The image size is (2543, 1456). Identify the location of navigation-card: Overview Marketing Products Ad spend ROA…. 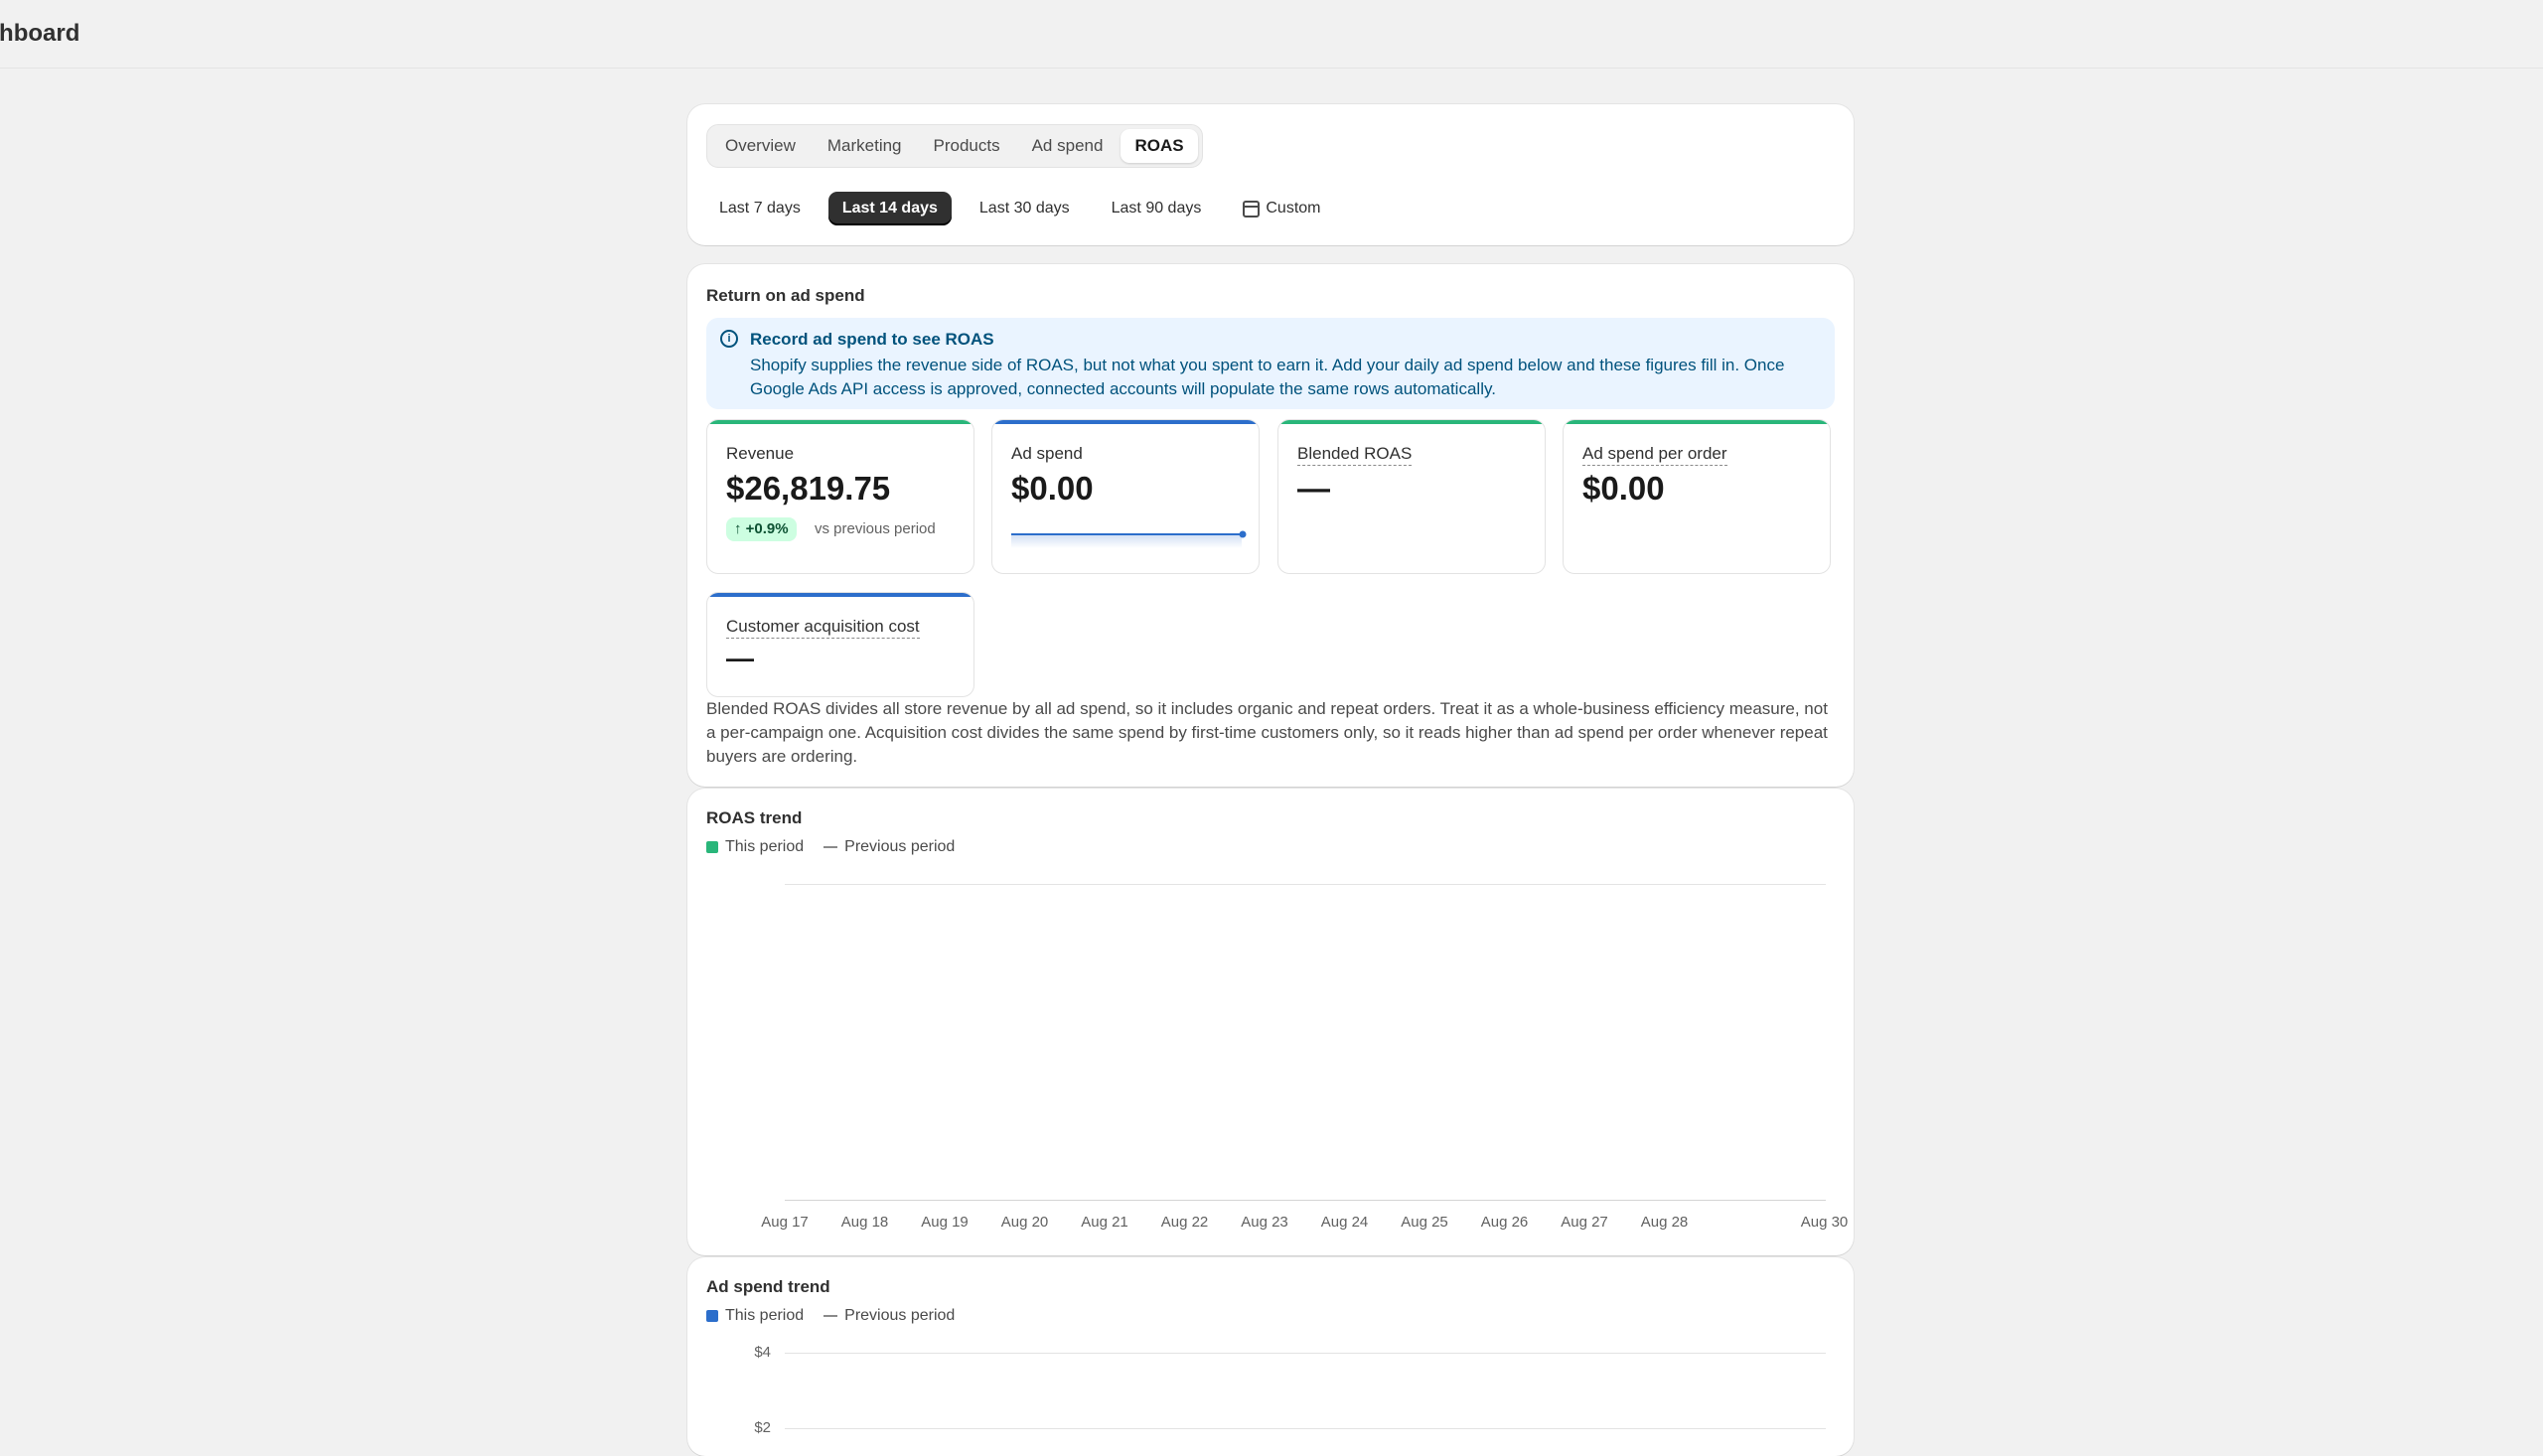
(1270, 174).